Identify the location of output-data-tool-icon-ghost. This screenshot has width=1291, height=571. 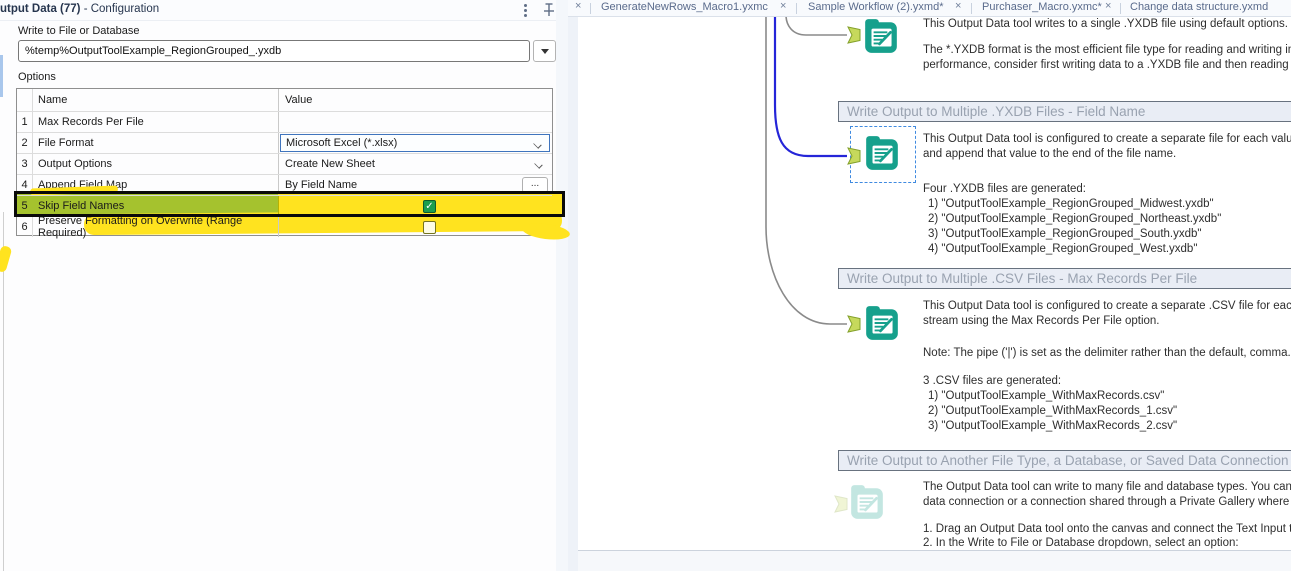
(867, 502).